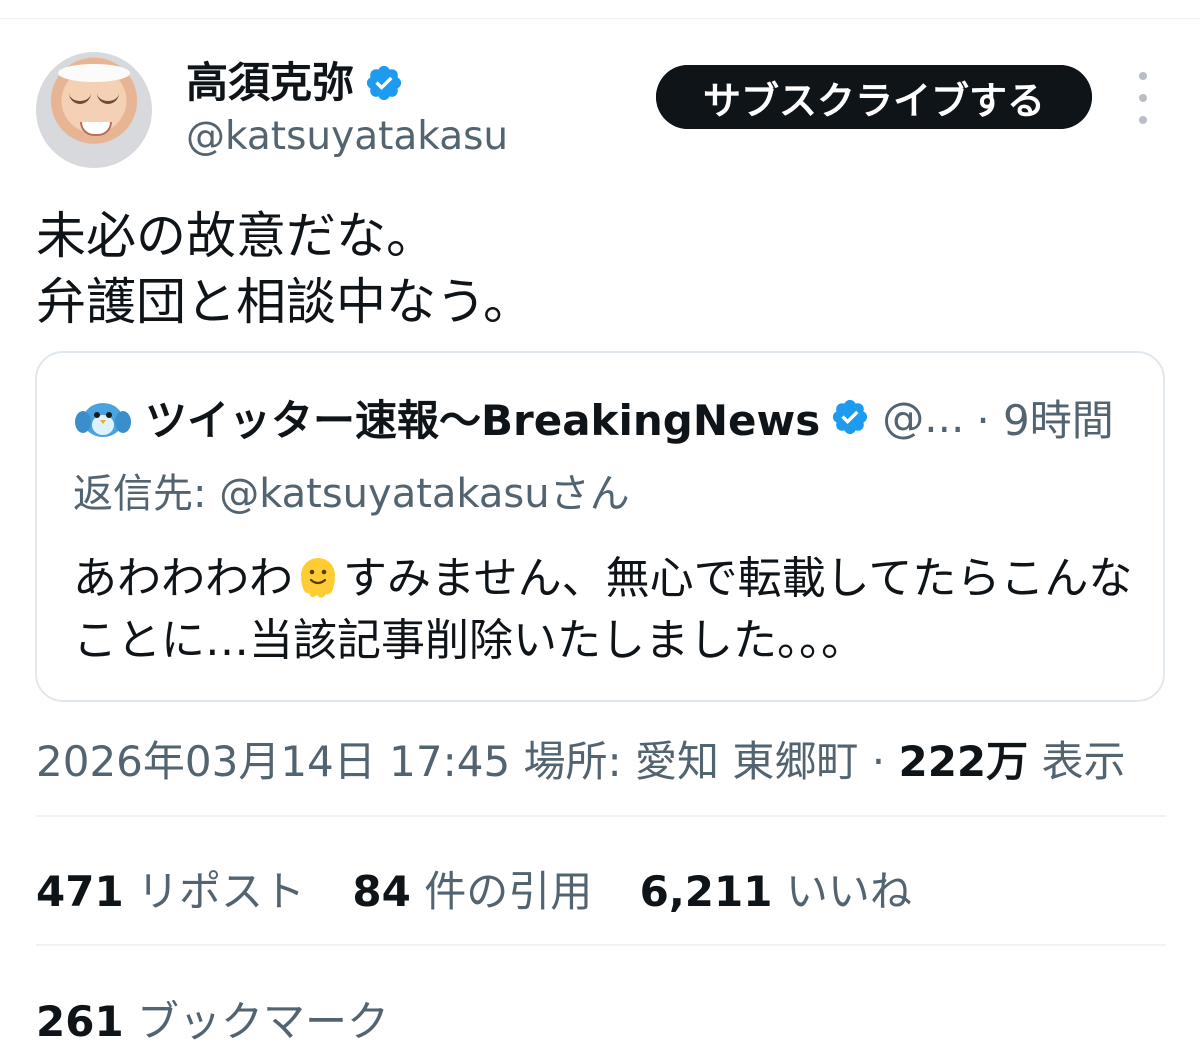  What do you see at coordinates (318, 578) in the screenshot?
I see `melting-face-emoji` at bounding box center [318, 578].